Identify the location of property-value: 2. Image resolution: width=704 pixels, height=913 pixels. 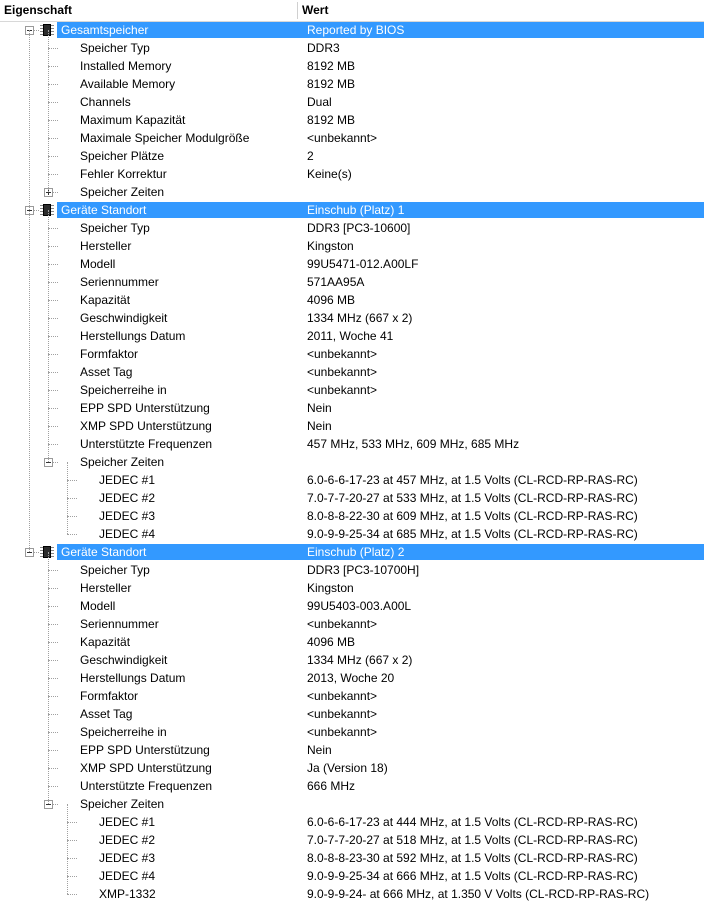
(310, 156).